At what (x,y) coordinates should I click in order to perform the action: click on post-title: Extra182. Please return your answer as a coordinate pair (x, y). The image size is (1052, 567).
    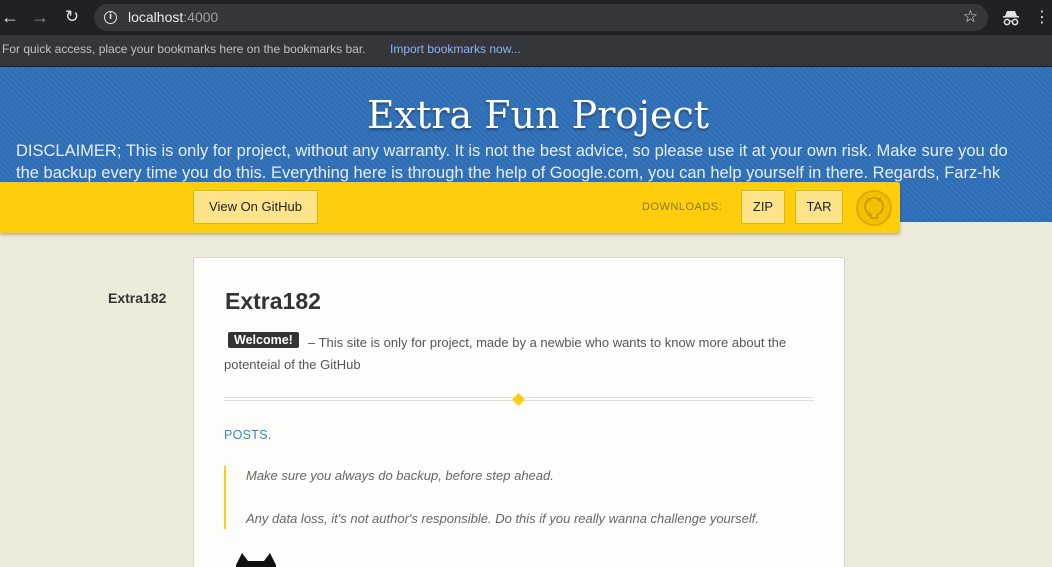
    Looking at the image, I should click on (273, 301).